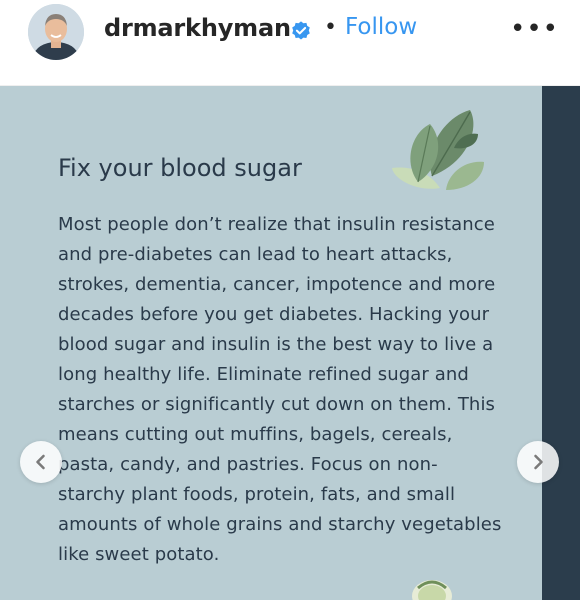 This screenshot has height=600, width=580. I want to click on leafy-greens-icon, so click(438, 150).